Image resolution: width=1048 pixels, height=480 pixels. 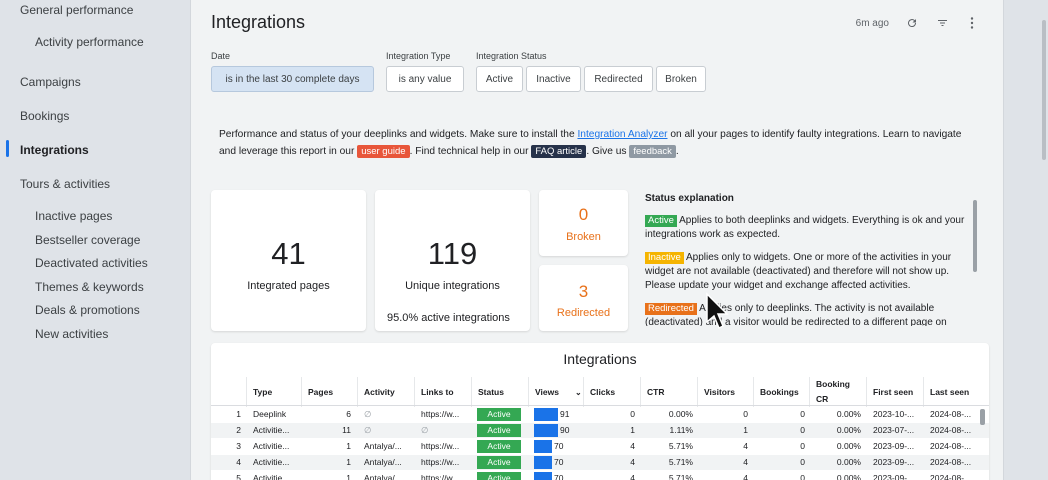 I want to click on sidebar-item-inactive-pages: Inactive pages, so click(x=73, y=216).